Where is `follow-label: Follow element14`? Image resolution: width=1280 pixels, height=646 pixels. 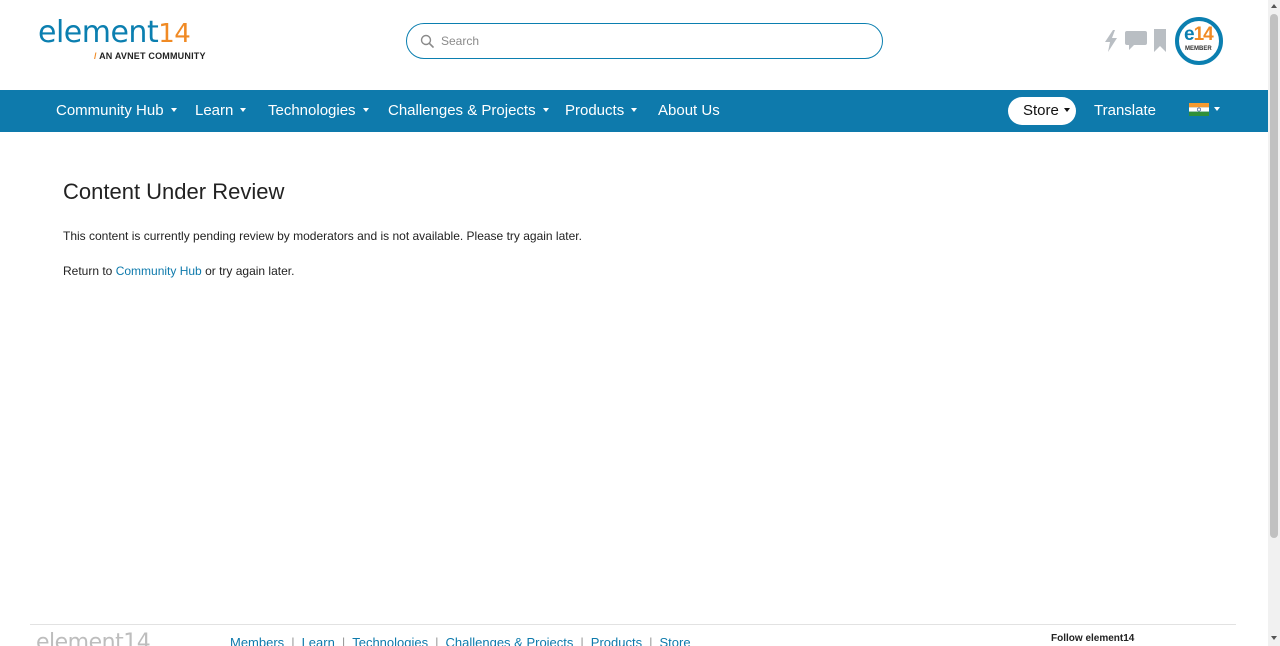
follow-label: Follow element14 is located at coordinates (1093, 638).